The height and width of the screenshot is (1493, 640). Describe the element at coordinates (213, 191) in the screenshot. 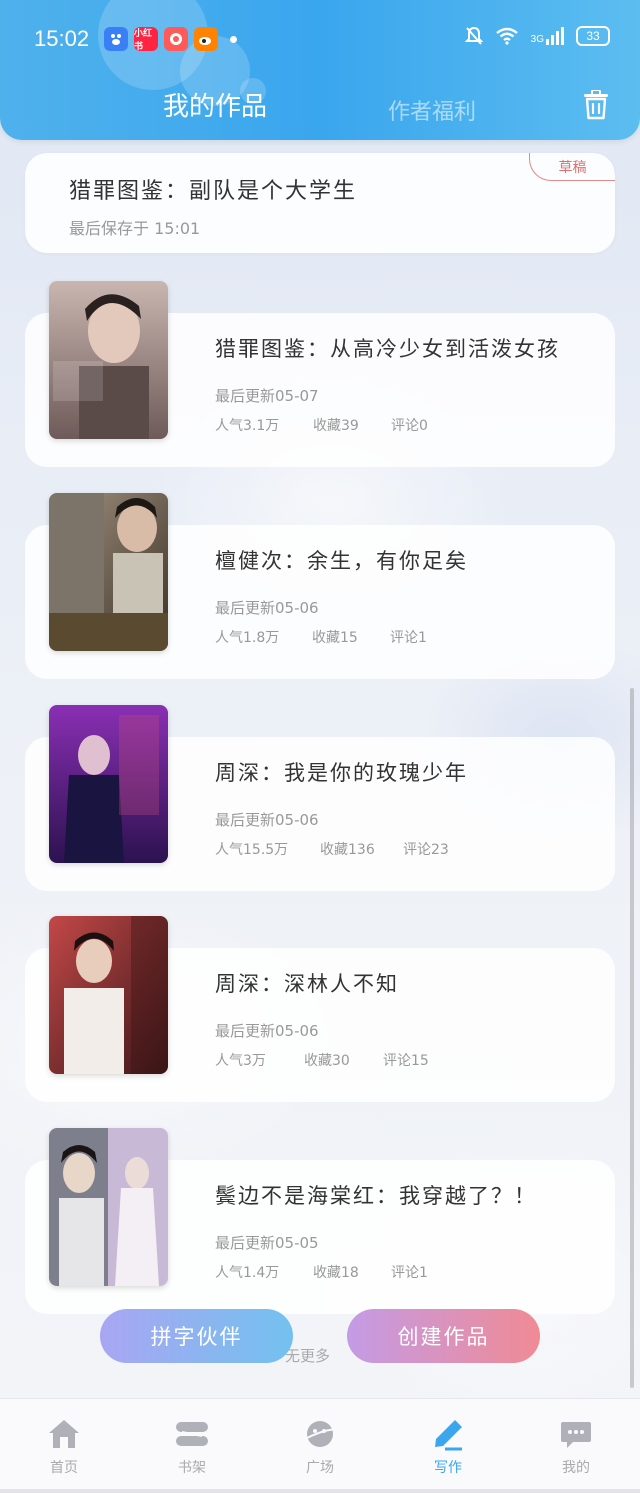

I see `draft-title: 猎罪图鉴：副队是个大学生` at that location.